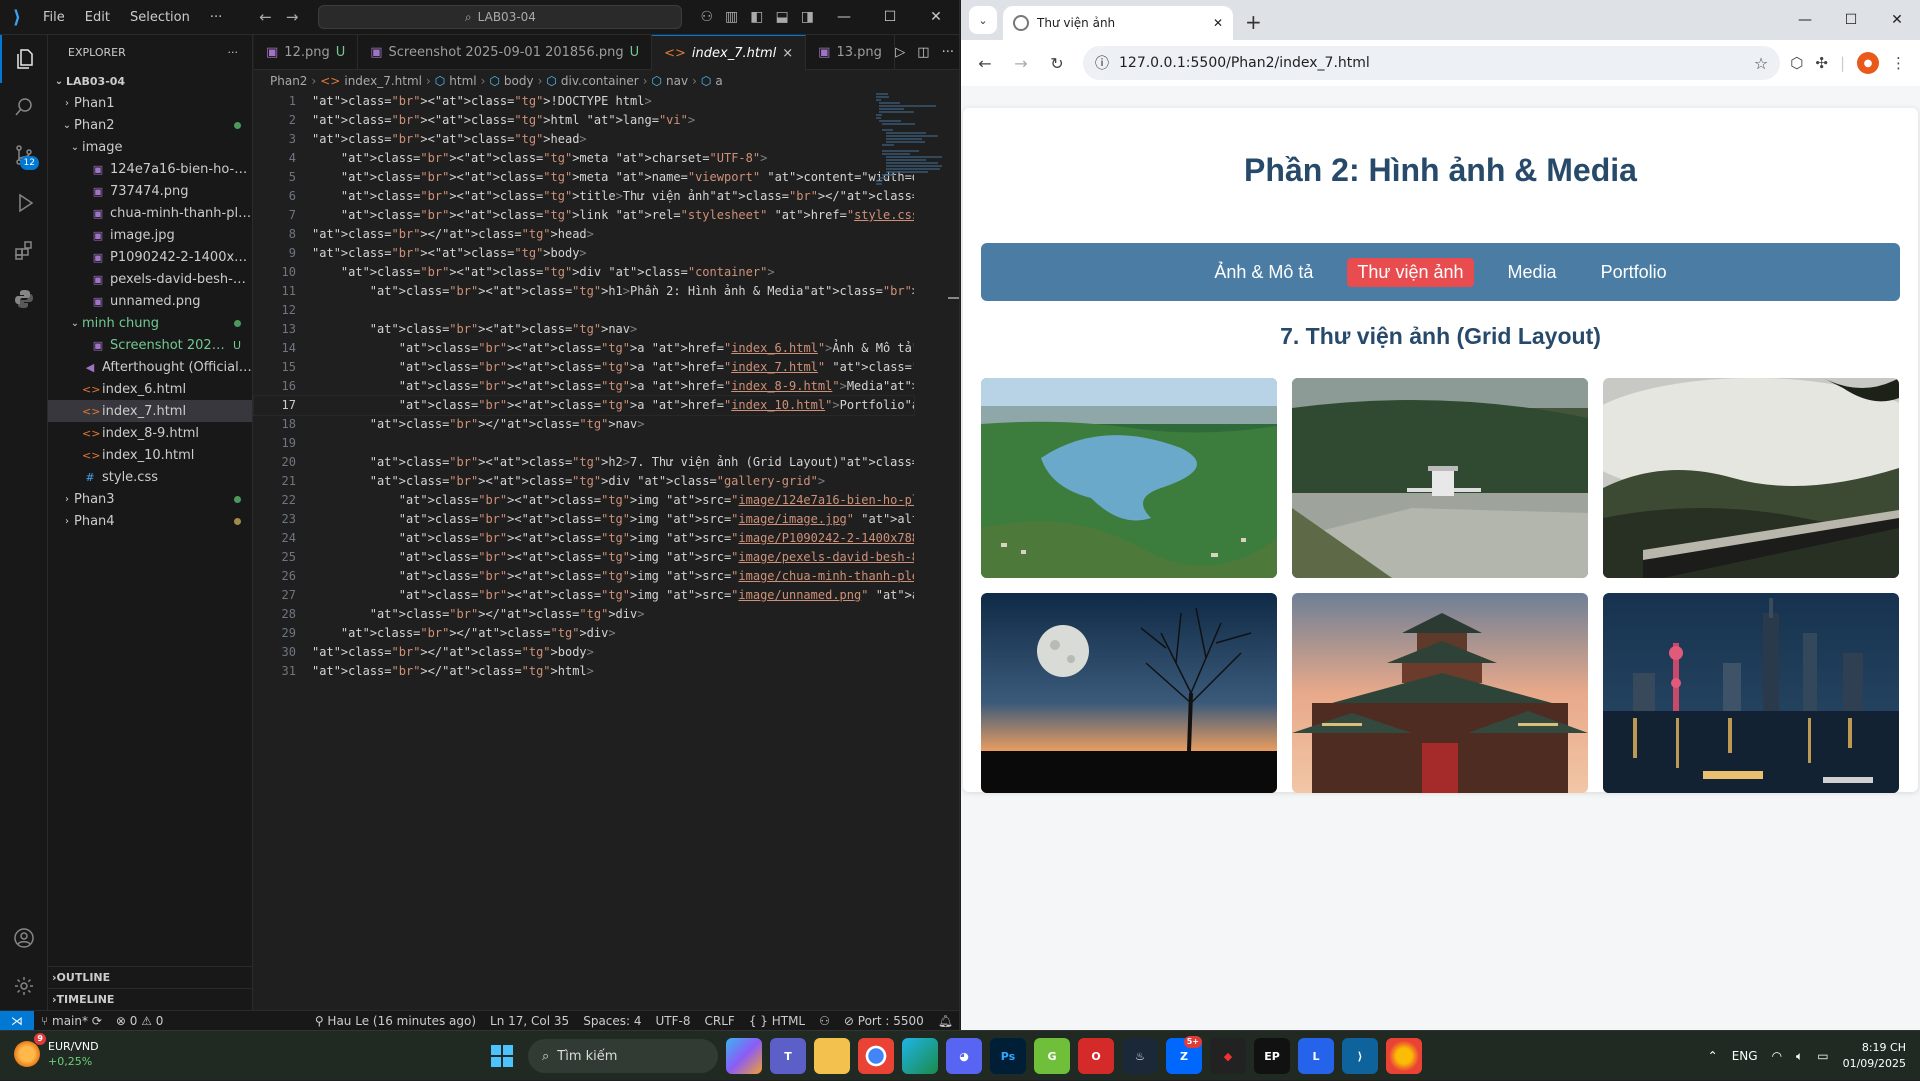  Describe the element at coordinates (17, 1020) in the screenshot. I see `remote-icon: ⋊` at that location.